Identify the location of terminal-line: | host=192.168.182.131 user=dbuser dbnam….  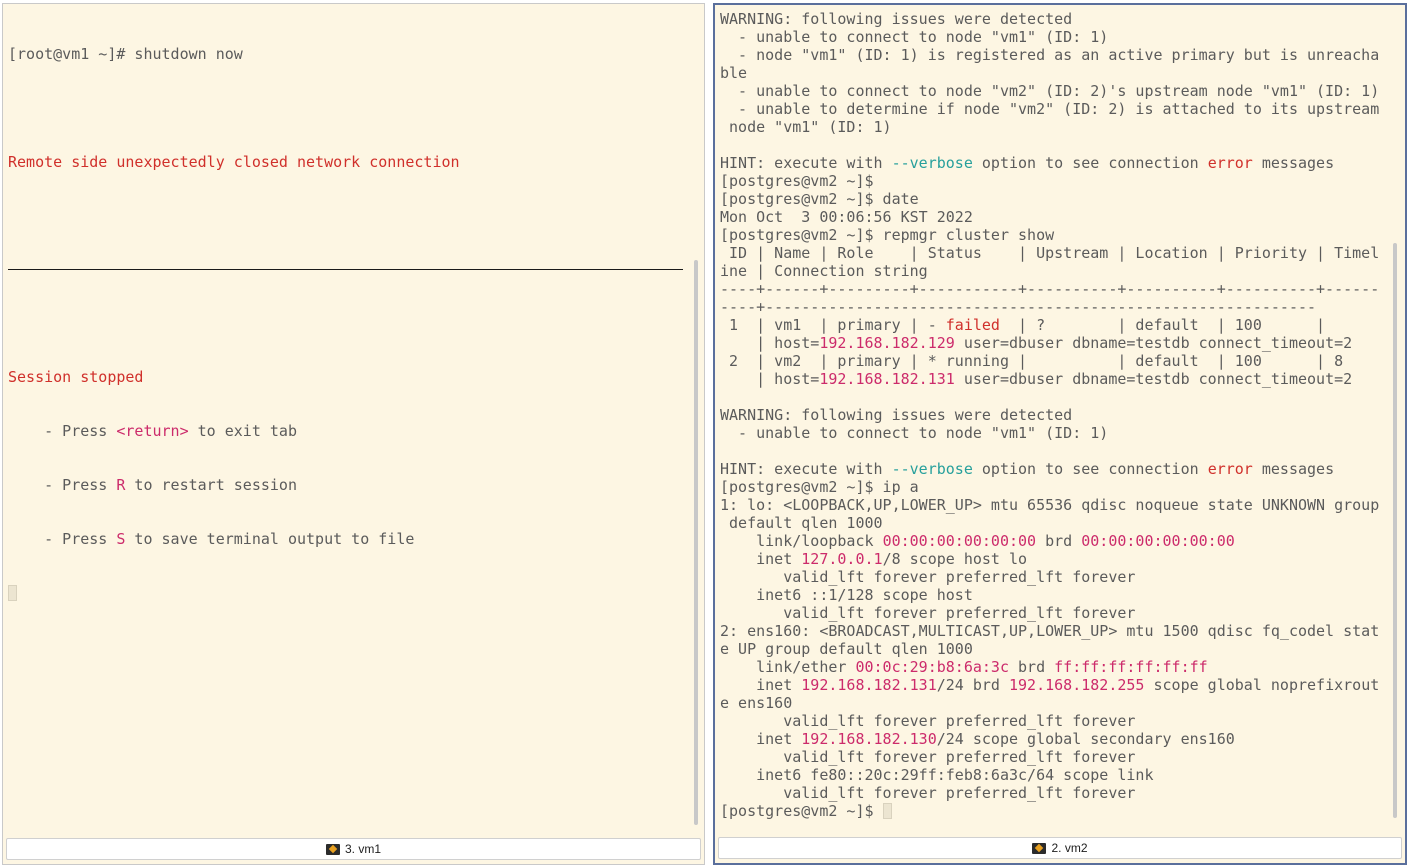
(1062, 379).